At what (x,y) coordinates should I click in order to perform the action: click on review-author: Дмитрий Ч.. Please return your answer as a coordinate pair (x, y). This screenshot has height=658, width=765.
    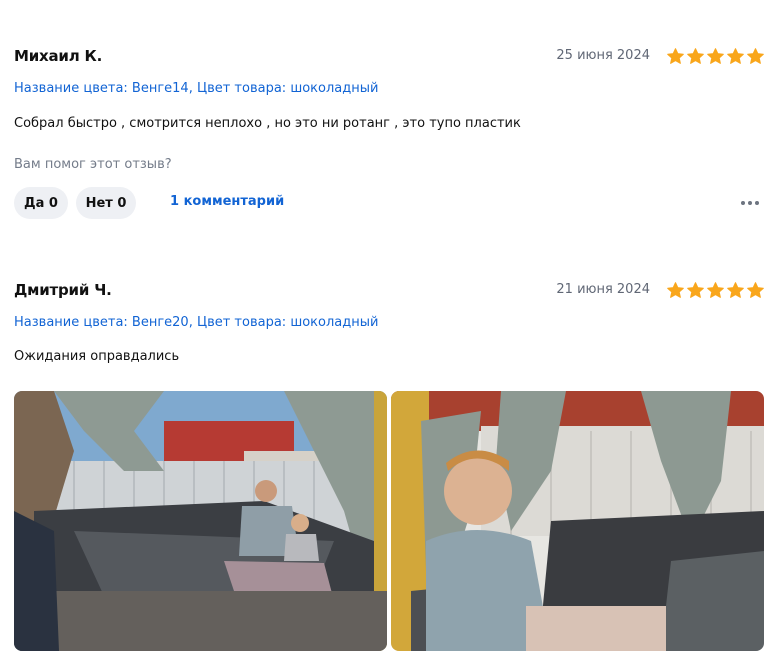
    Looking at the image, I should click on (63, 290).